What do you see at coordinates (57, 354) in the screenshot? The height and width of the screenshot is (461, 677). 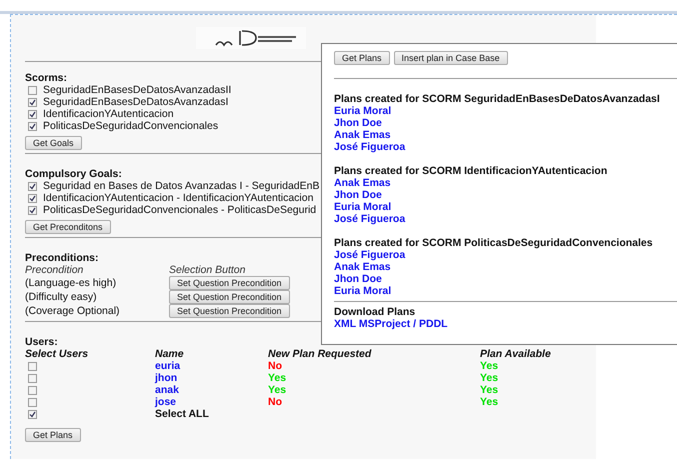 I see `column-header: Select Users` at bounding box center [57, 354].